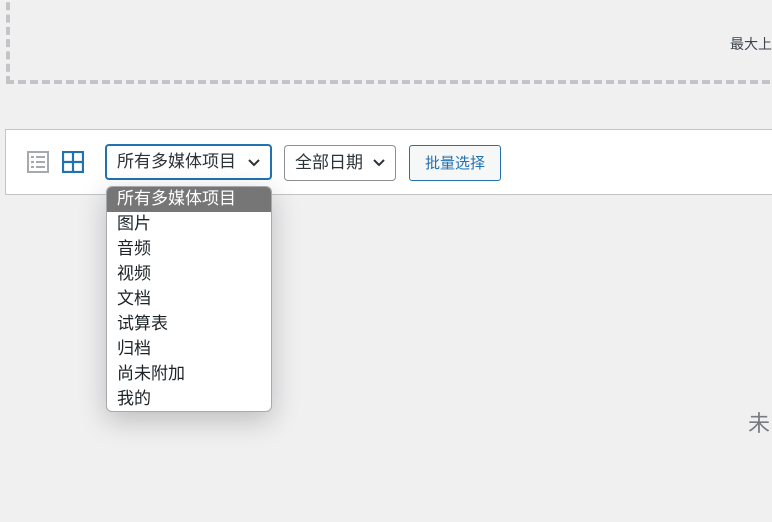  What do you see at coordinates (759, 424) in the screenshot?
I see `no-media-message: 未` at bounding box center [759, 424].